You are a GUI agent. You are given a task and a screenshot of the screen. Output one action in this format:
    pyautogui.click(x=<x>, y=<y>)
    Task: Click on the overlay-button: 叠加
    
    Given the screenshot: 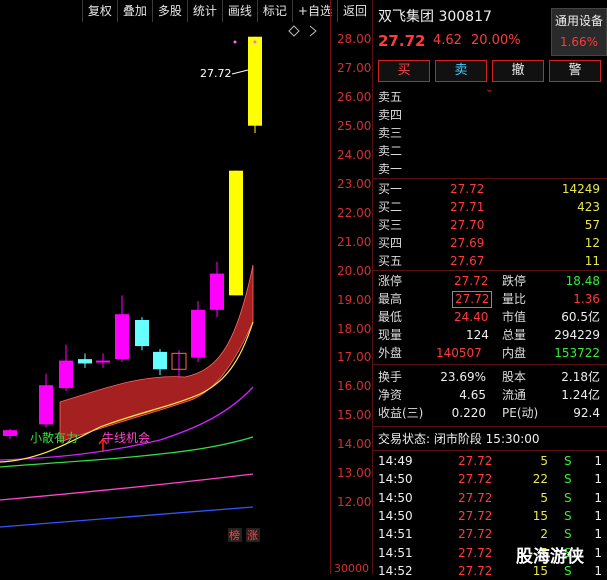 What is the action you would take?
    pyautogui.click(x=134, y=11)
    